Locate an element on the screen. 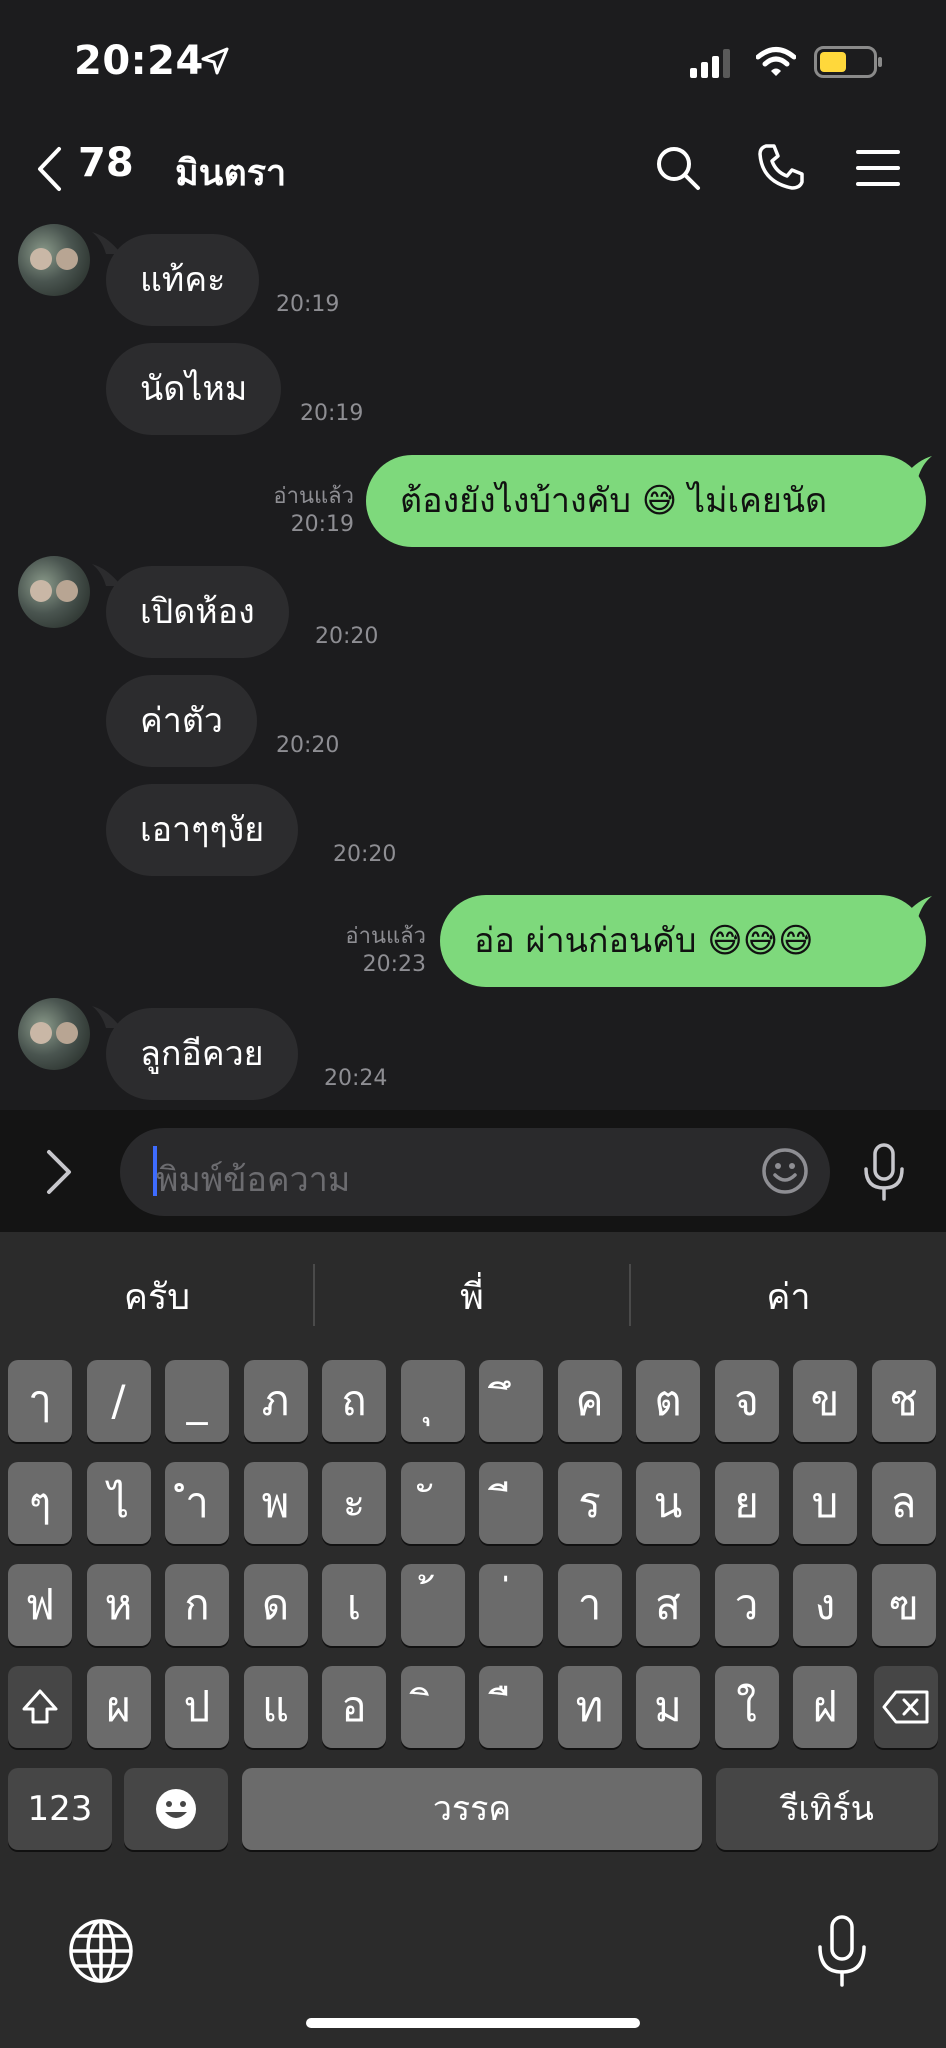  key-row4-6: ท is located at coordinates (589, 1707).